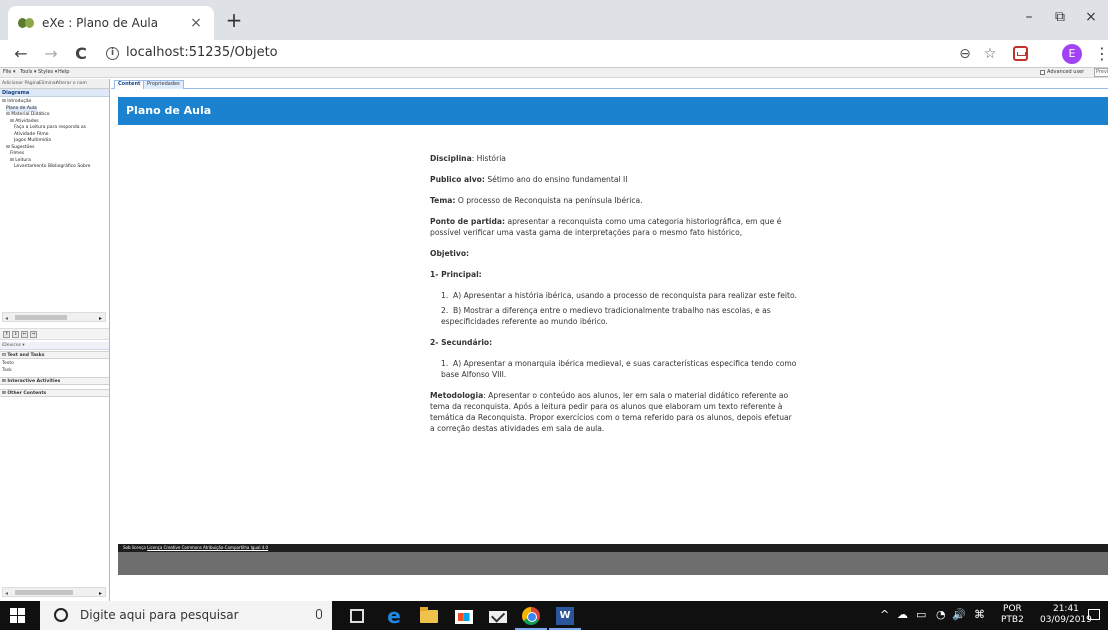 This screenshot has height=630, width=1108. What do you see at coordinates (1101, 72) in the screenshot?
I see `preview-button: Previ` at bounding box center [1101, 72].